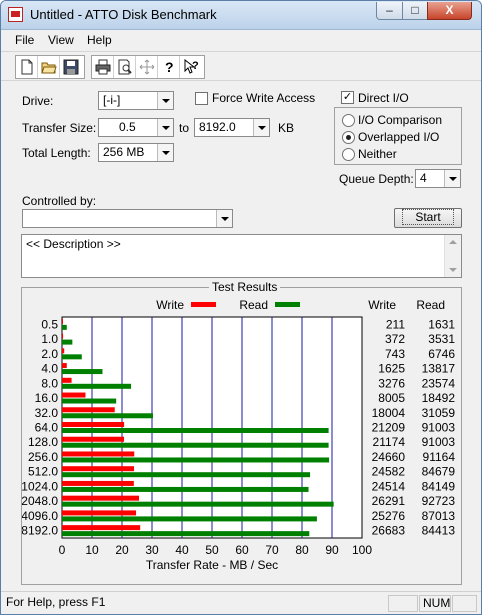  What do you see at coordinates (125, 67) in the screenshot?
I see `print-preview-icon` at bounding box center [125, 67].